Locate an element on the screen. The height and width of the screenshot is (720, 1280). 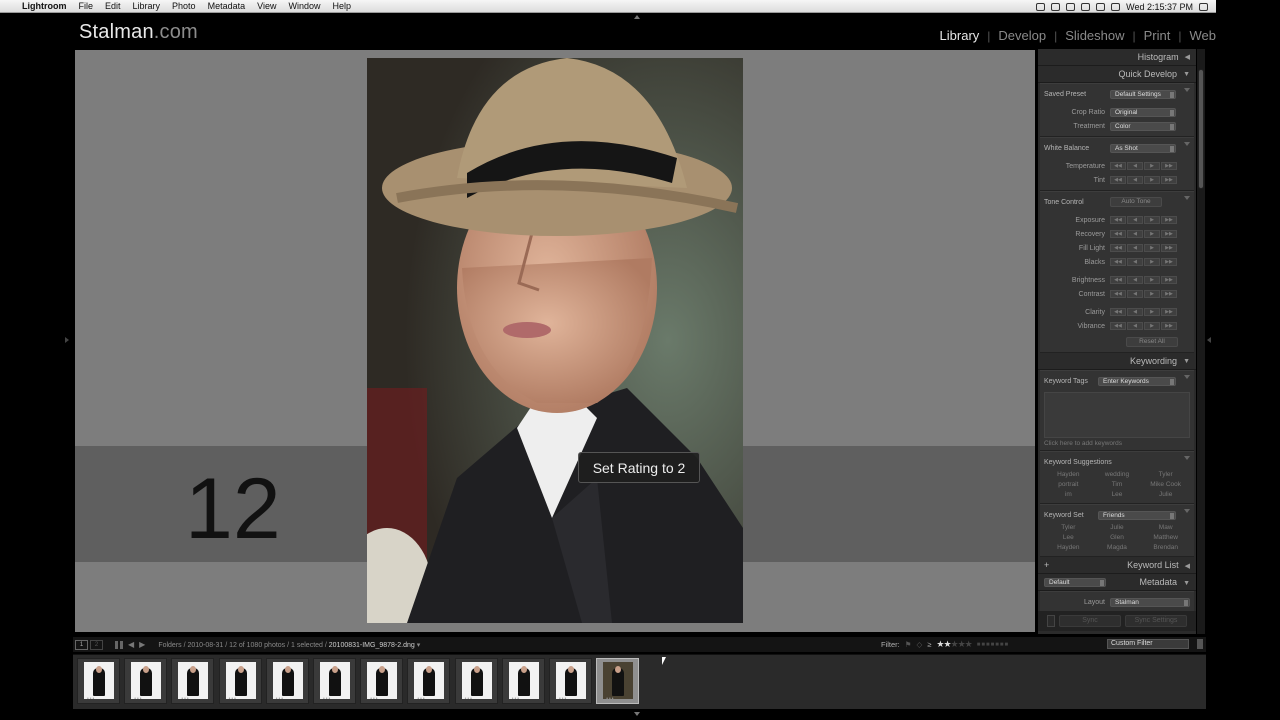
keyword-entry-box is located at coordinates (1117, 415).